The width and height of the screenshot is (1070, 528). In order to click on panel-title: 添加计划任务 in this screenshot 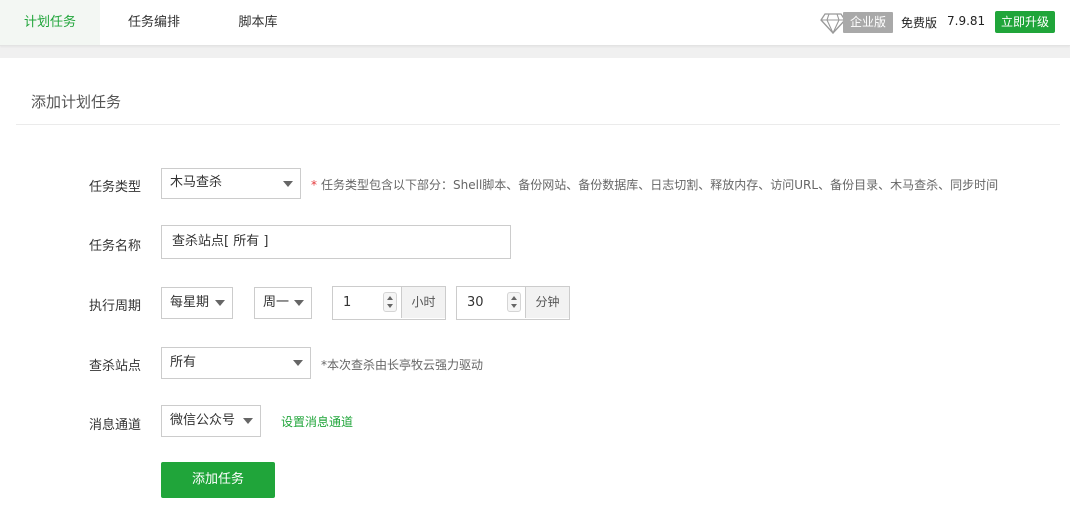, I will do `click(76, 102)`.